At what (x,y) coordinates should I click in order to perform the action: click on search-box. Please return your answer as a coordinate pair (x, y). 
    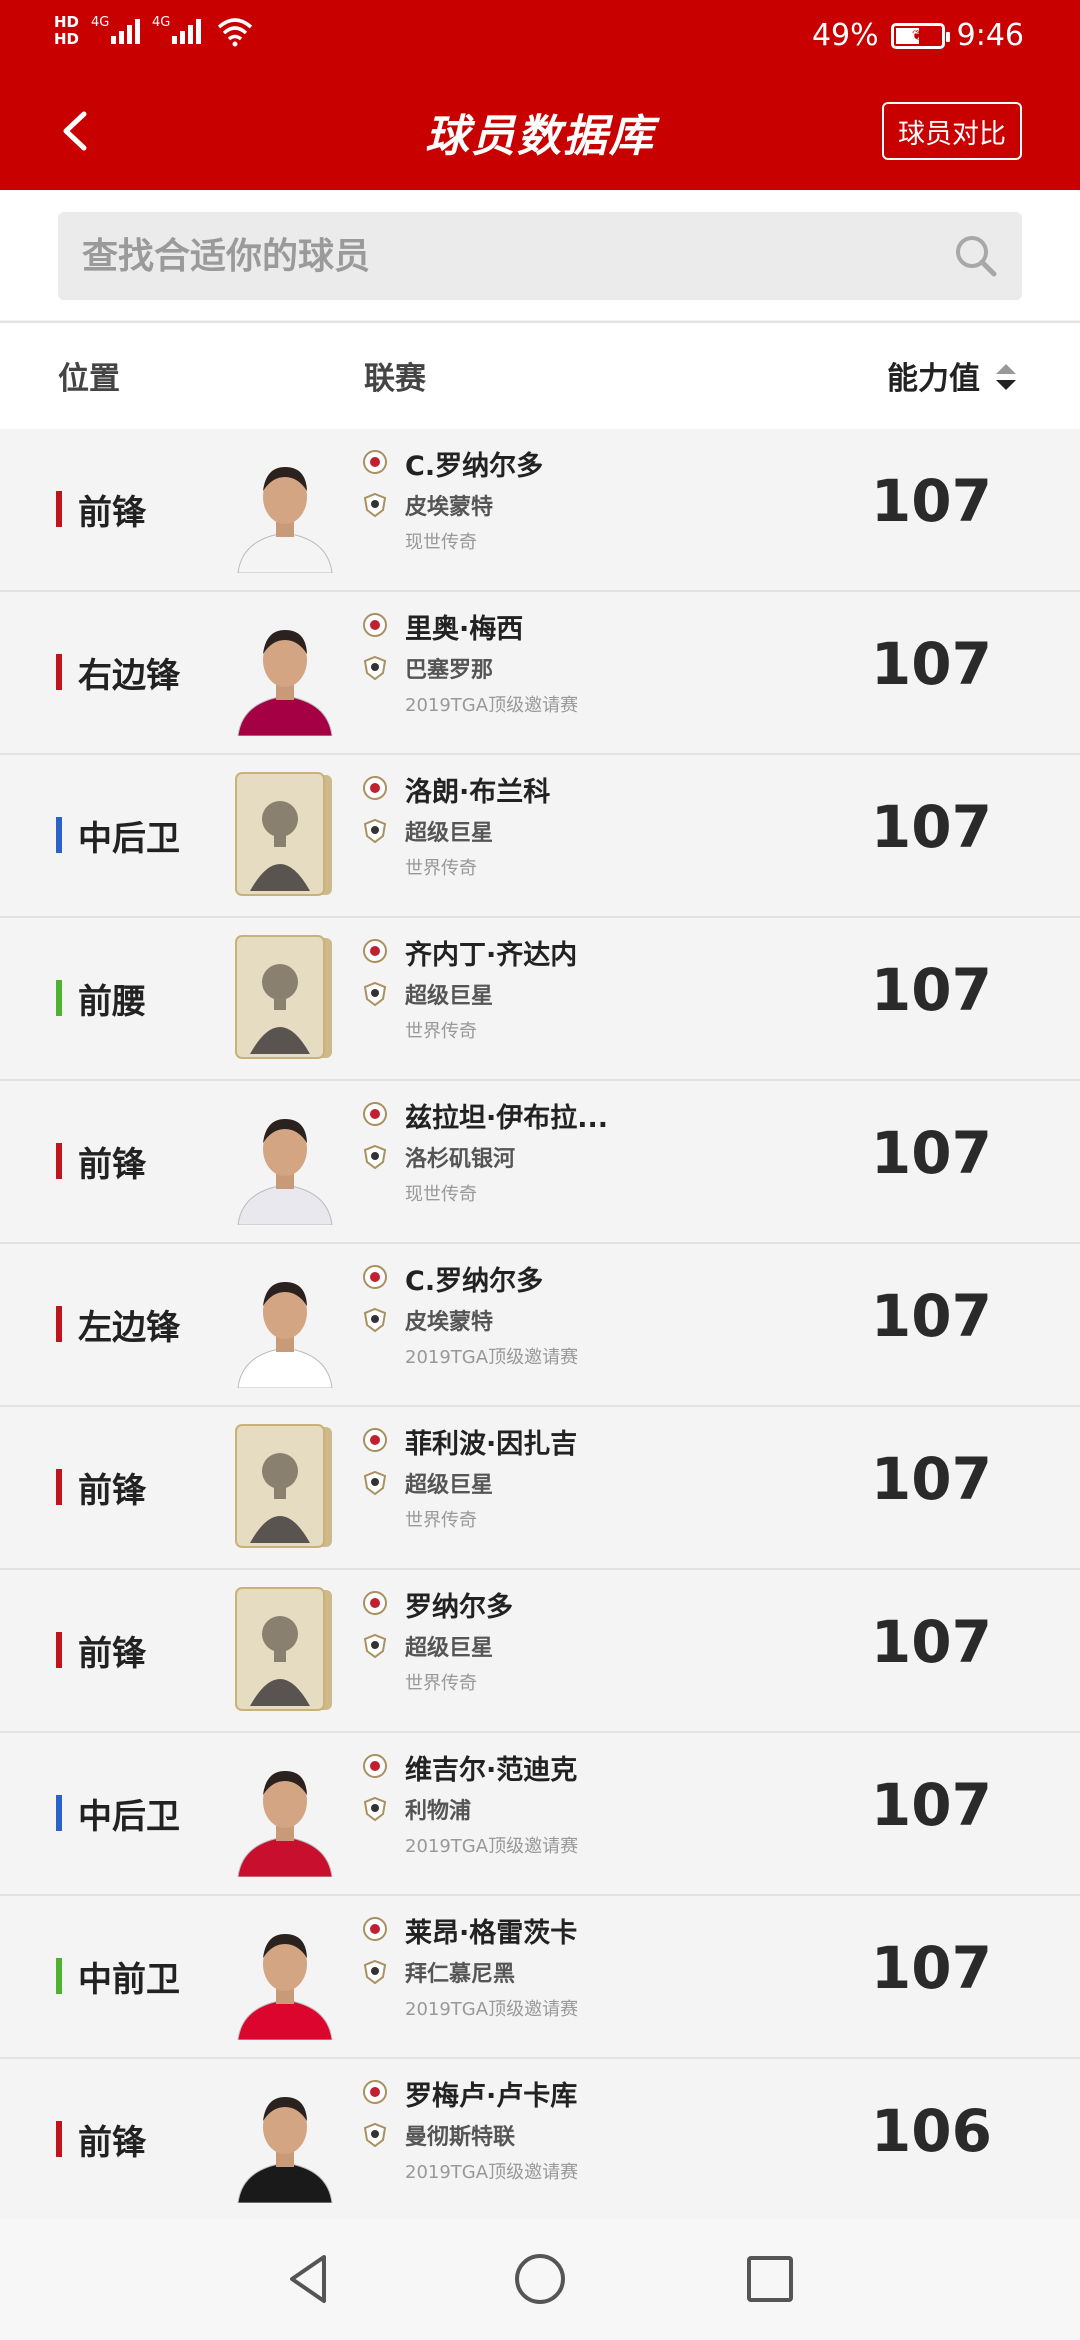
    Looking at the image, I should click on (540, 256).